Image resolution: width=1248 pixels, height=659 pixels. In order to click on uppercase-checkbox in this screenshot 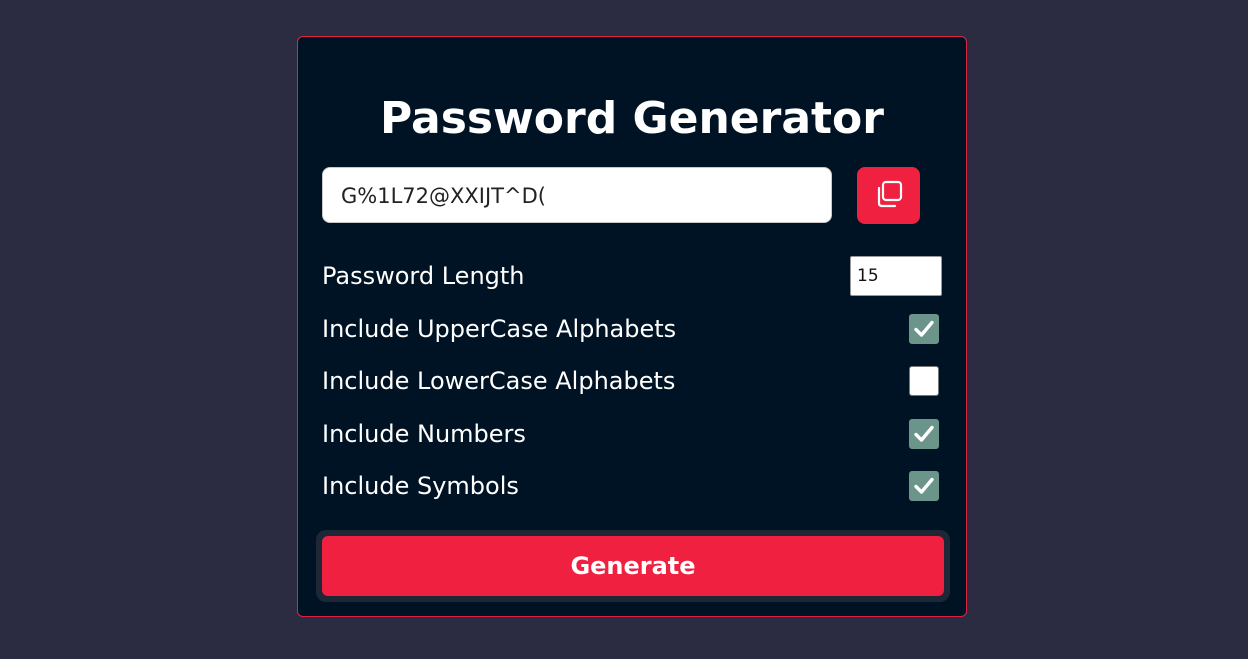, I will do `click(924, 329)`.